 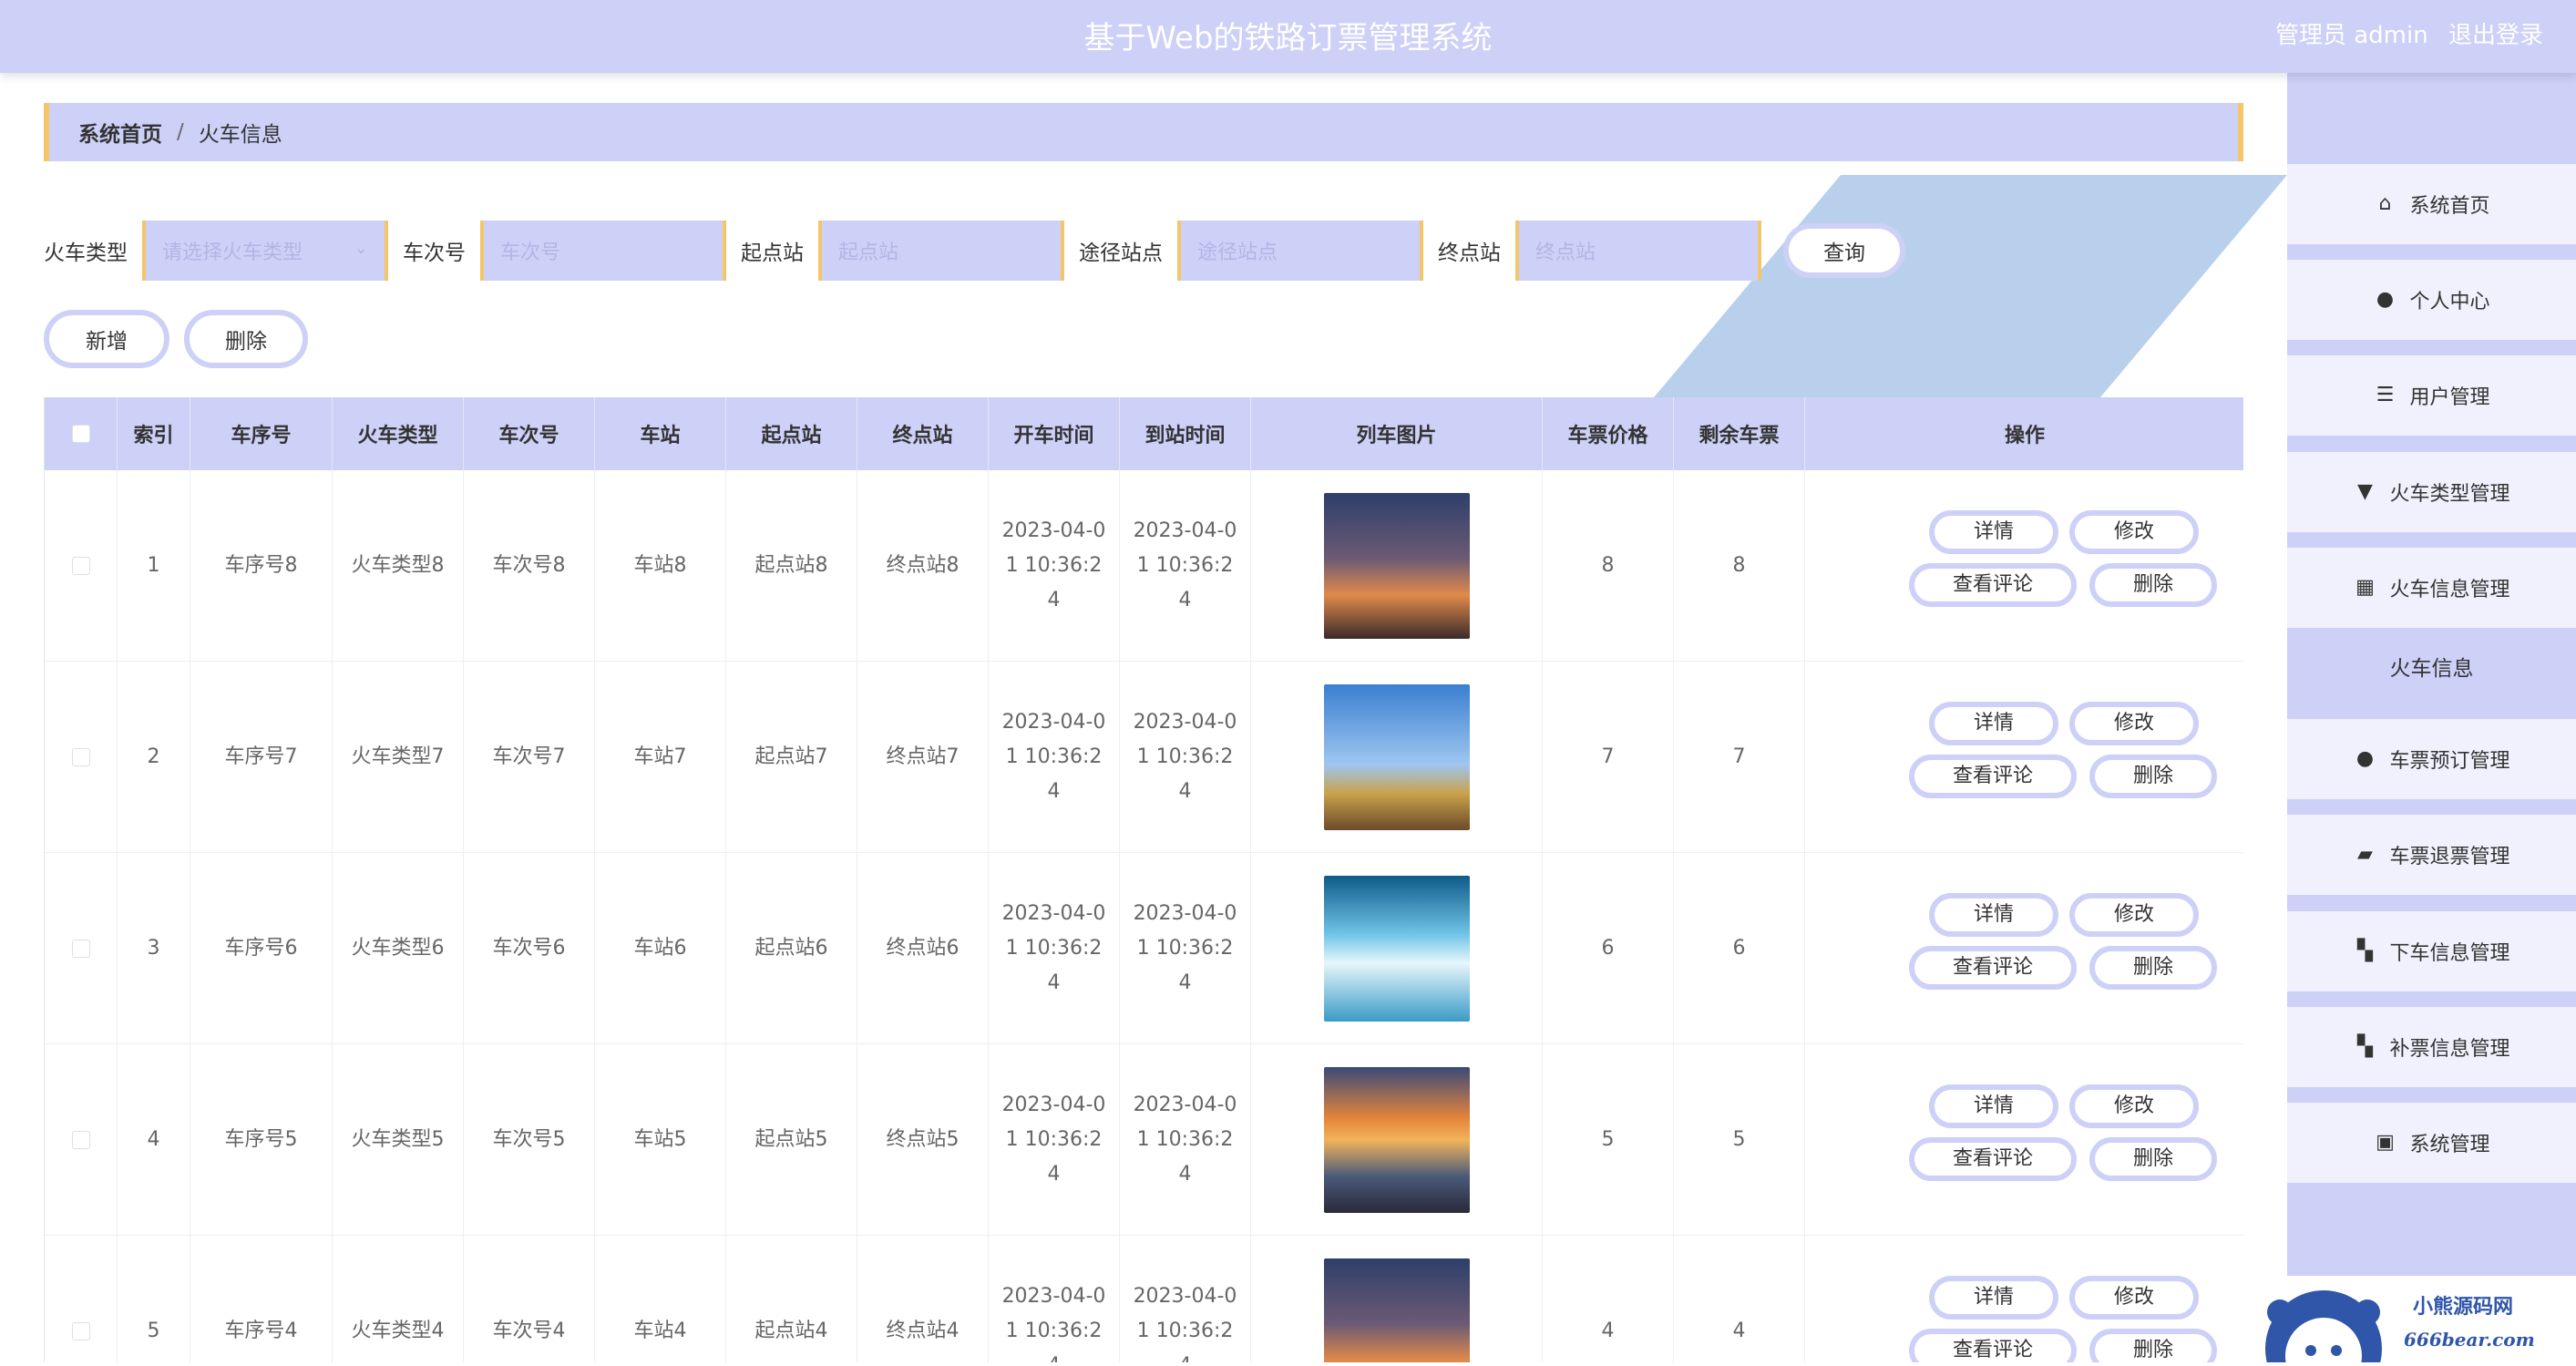 I want to click on sidebar-item: ● 个人中心, so click(x=2431, y=300).